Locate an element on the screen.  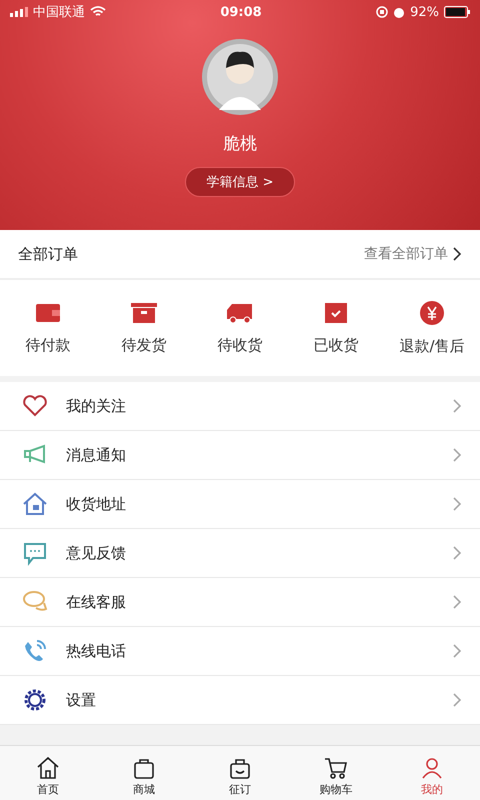
truck-icon is located at coordinates (240, 313).